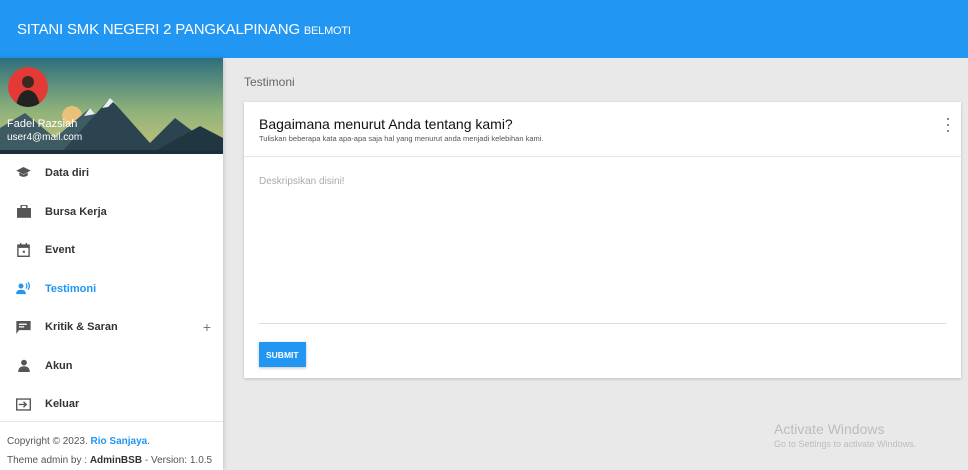 The height and width of the screenshot is (470, 968). I want to click on user-email: user4@mail.com, so click(45, 137).